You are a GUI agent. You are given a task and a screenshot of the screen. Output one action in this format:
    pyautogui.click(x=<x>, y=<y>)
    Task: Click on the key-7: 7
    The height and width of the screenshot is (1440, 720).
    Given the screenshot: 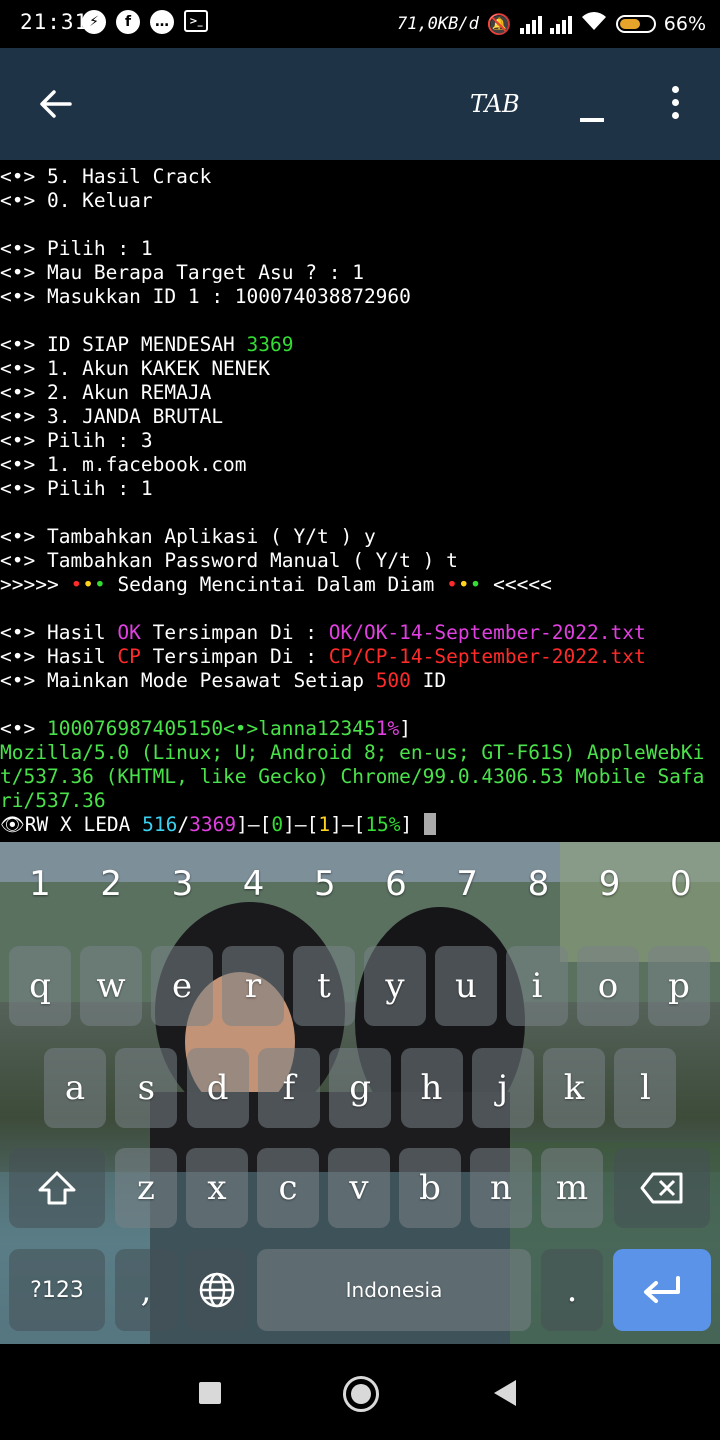 What is the action you would take?
    pyautogui.click(x=467, y=884)
    